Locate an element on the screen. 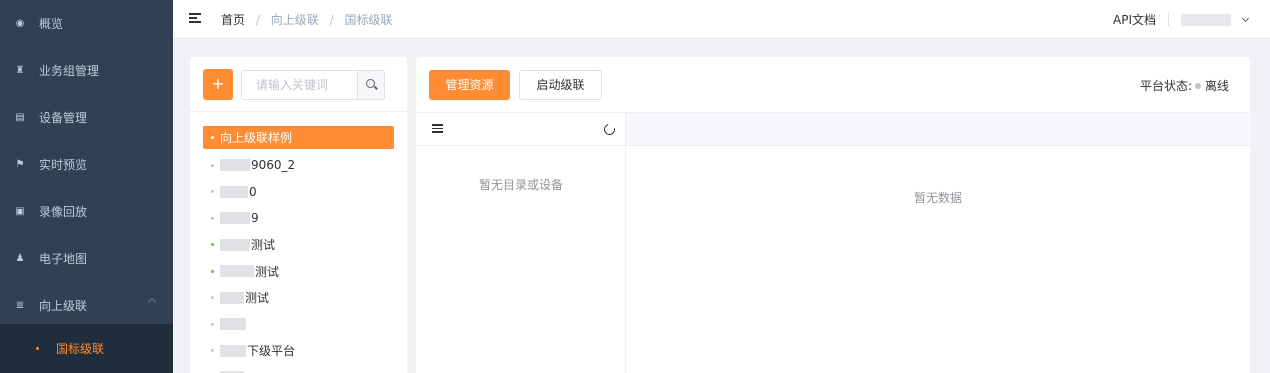 The width and height of the screenshot is (1270, 373). device-icon: ▤ is located at coordinates (20, 117).